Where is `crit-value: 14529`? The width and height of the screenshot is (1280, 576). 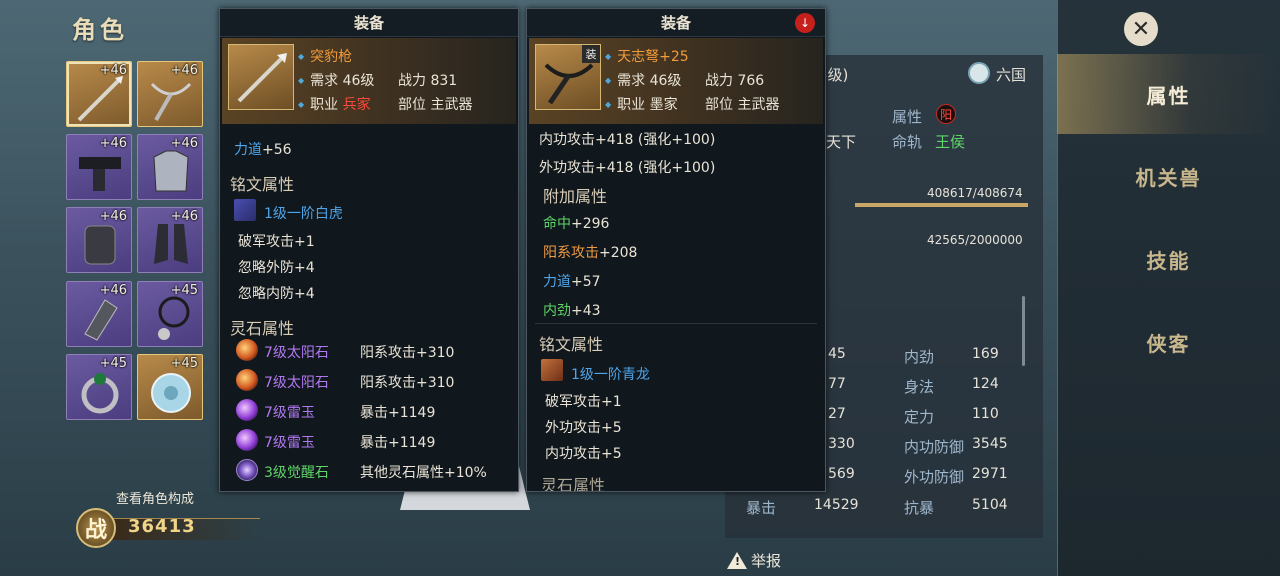
crit-value: 14529 is located at coordinates (836, 505).